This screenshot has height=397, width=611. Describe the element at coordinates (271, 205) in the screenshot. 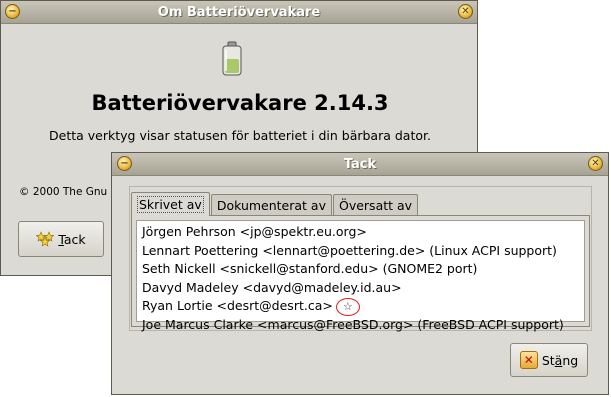

I see `tab-documented-by: Dokumenterat av` at that location.